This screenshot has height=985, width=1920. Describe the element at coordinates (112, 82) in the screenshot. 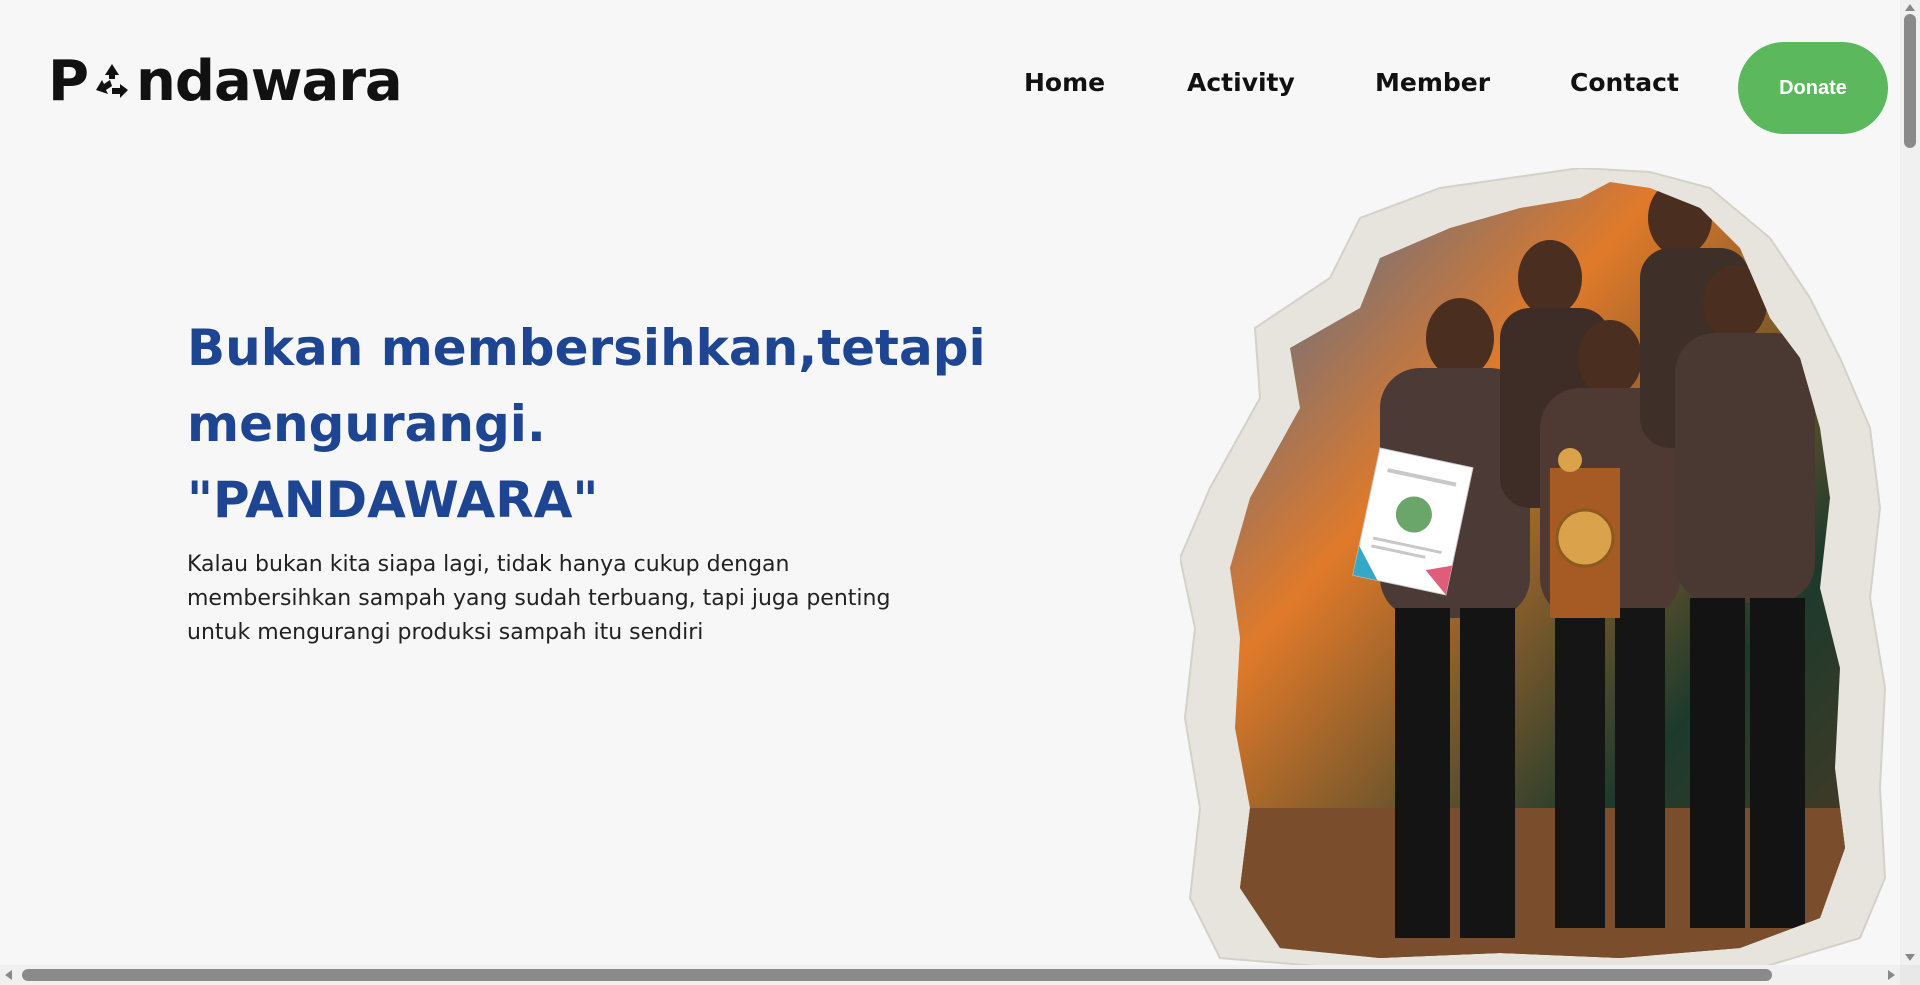

I see `recycle-icon` at that location.